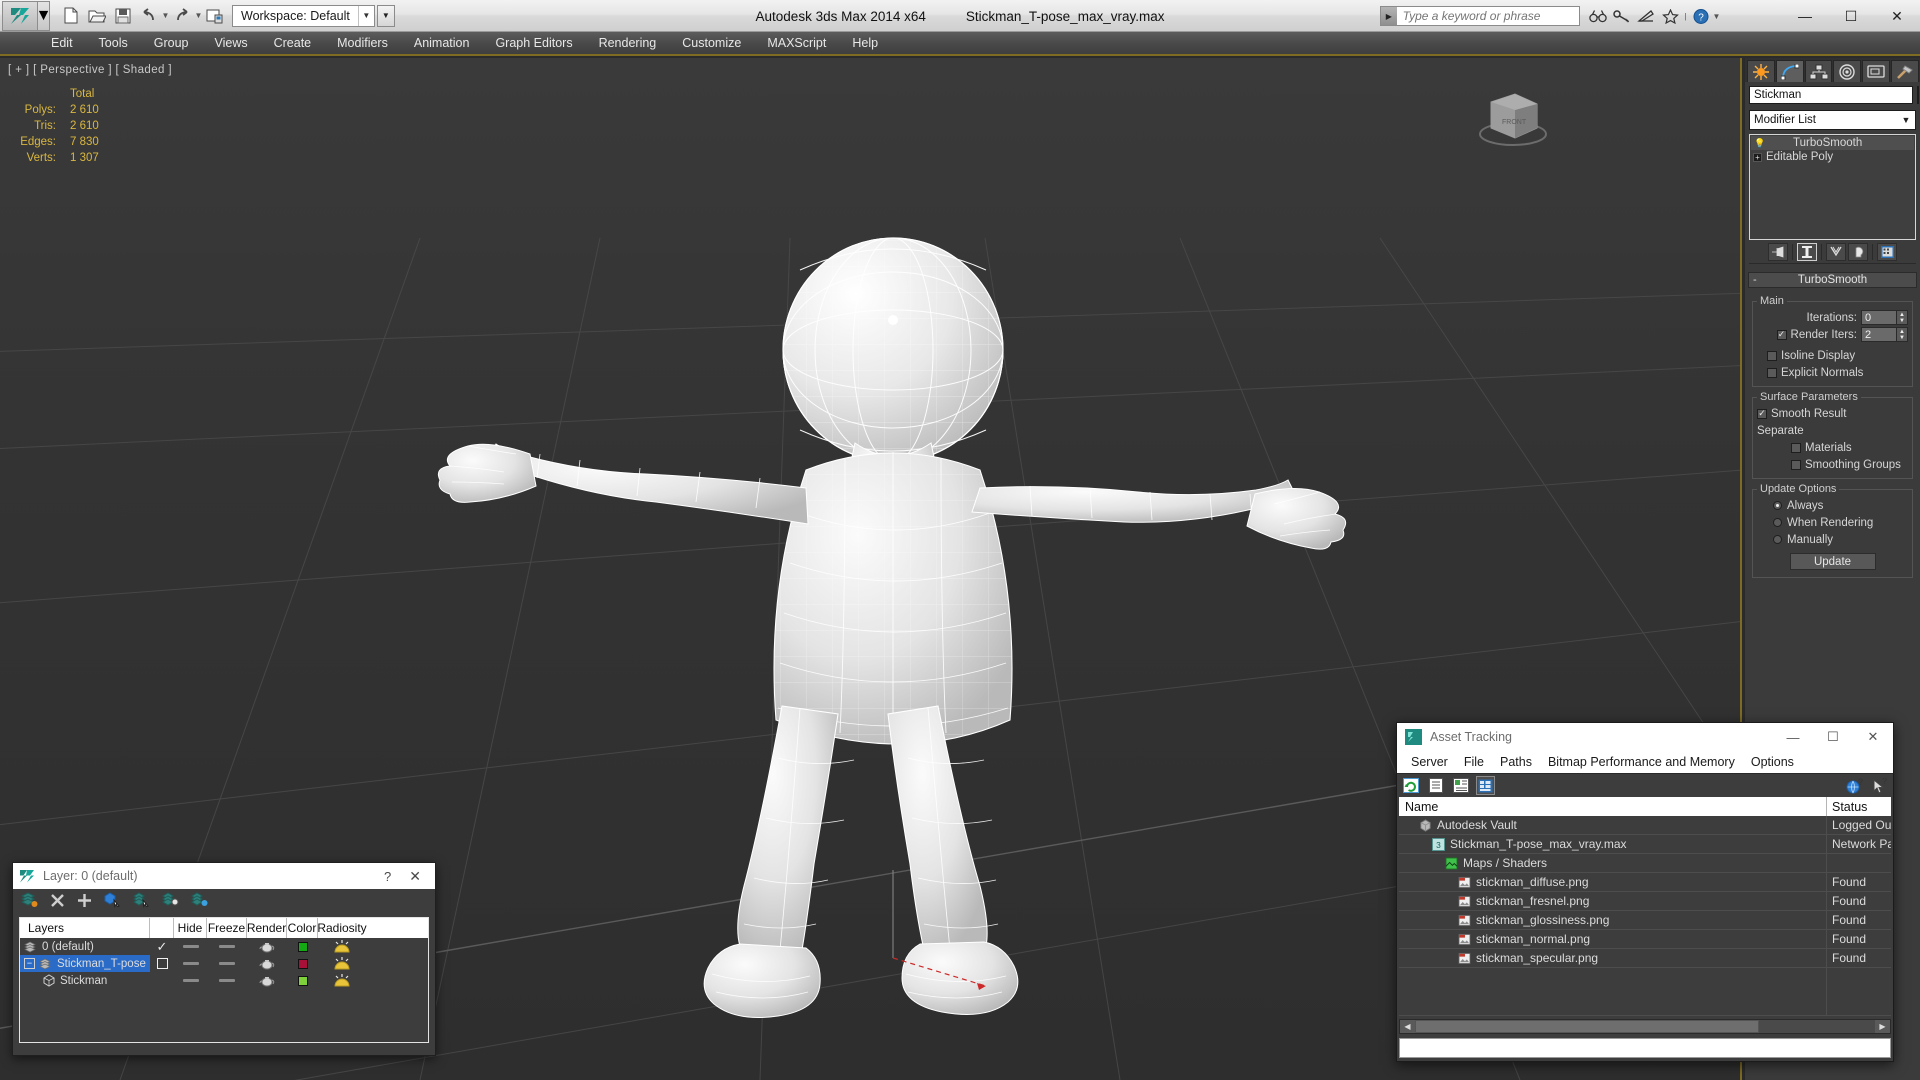 This screenshot has width=1920, height=1080. I want to click on table-row: Stickman, so click(224, 980).